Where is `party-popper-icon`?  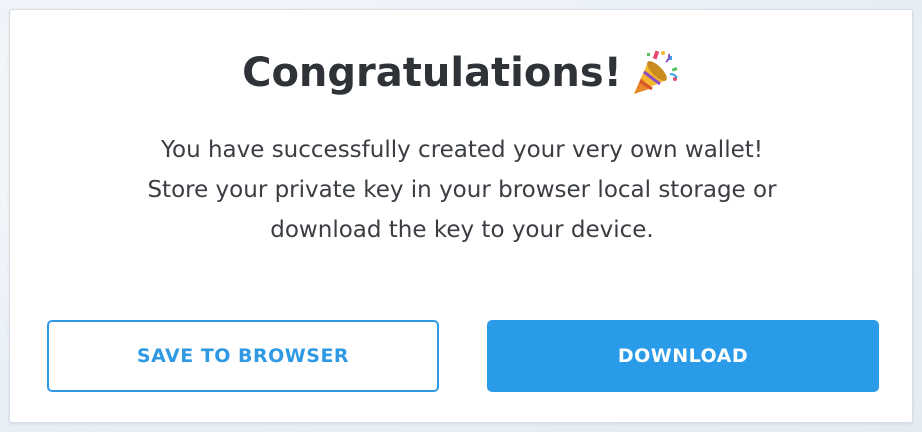
party-popper-icon is located at coordinates (655, 73).